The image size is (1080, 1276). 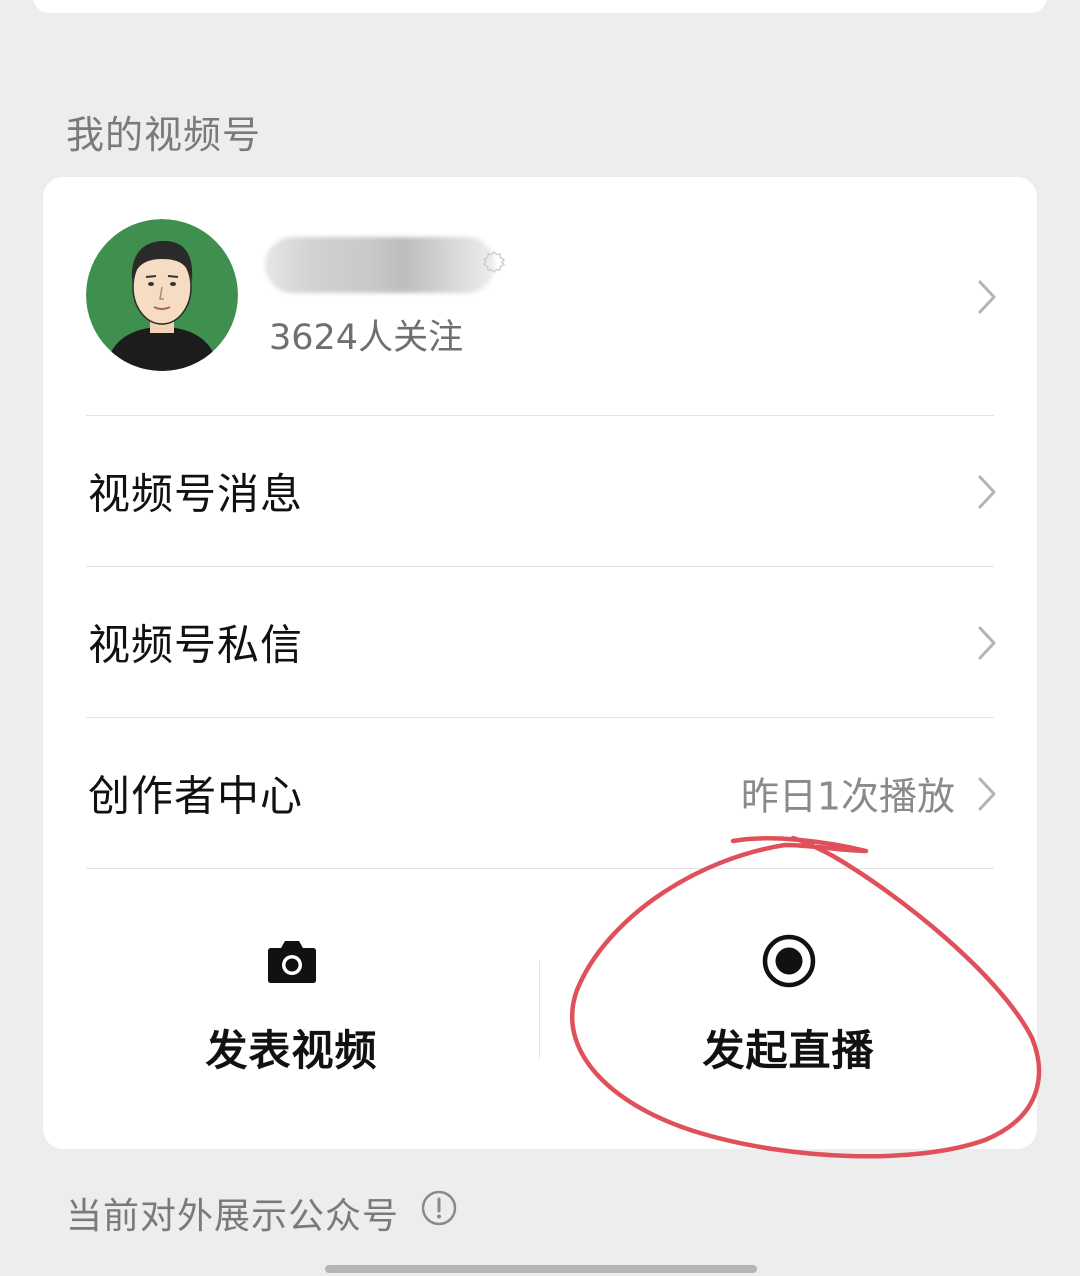 I want to click on menu-item-label: 视频号消息, so click(x=196, y=493).